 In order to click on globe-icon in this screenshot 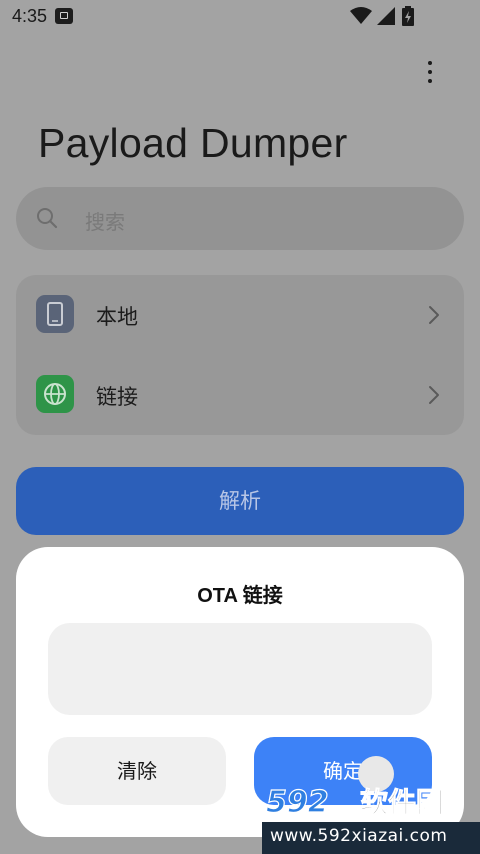, I will do `click(55, 394)`.